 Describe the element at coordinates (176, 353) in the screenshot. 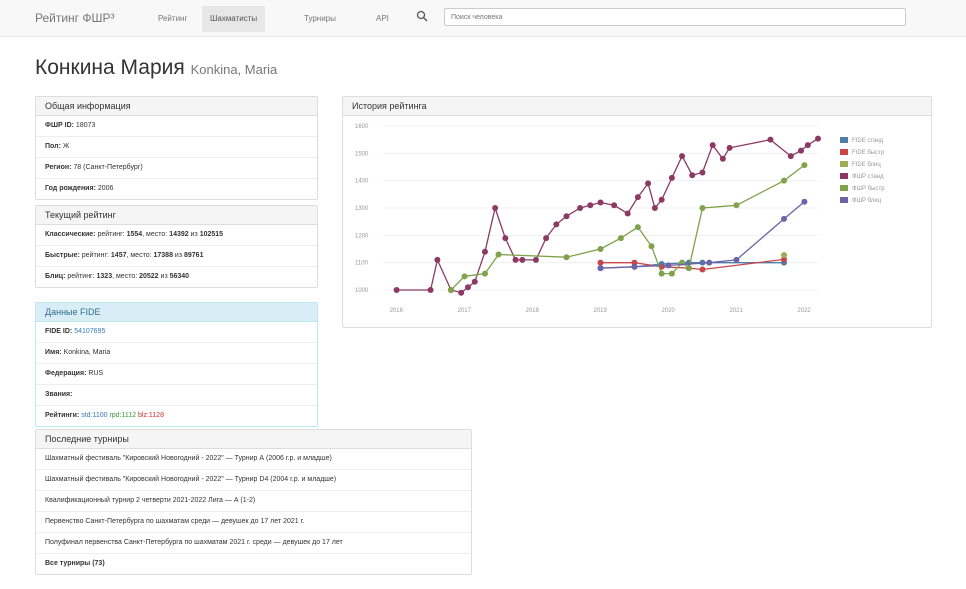

I see `fide-row-name: Имя: Konkina, Maria` at that location.